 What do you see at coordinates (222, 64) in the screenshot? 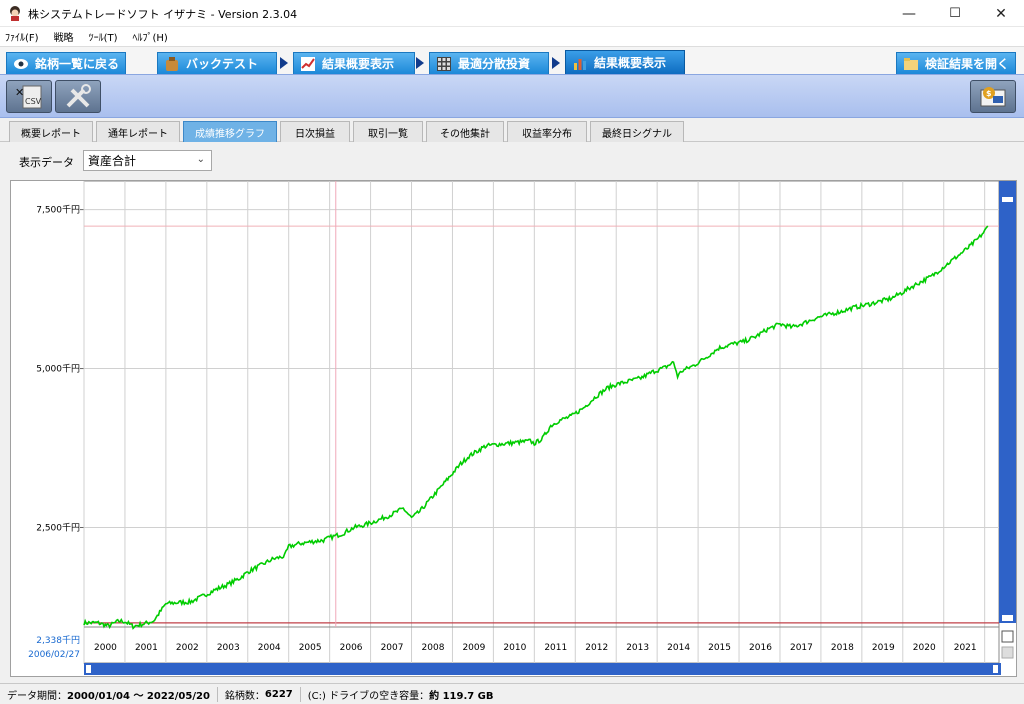
I see `backtest-label: バックテスト` at bounding box center [222, 64].